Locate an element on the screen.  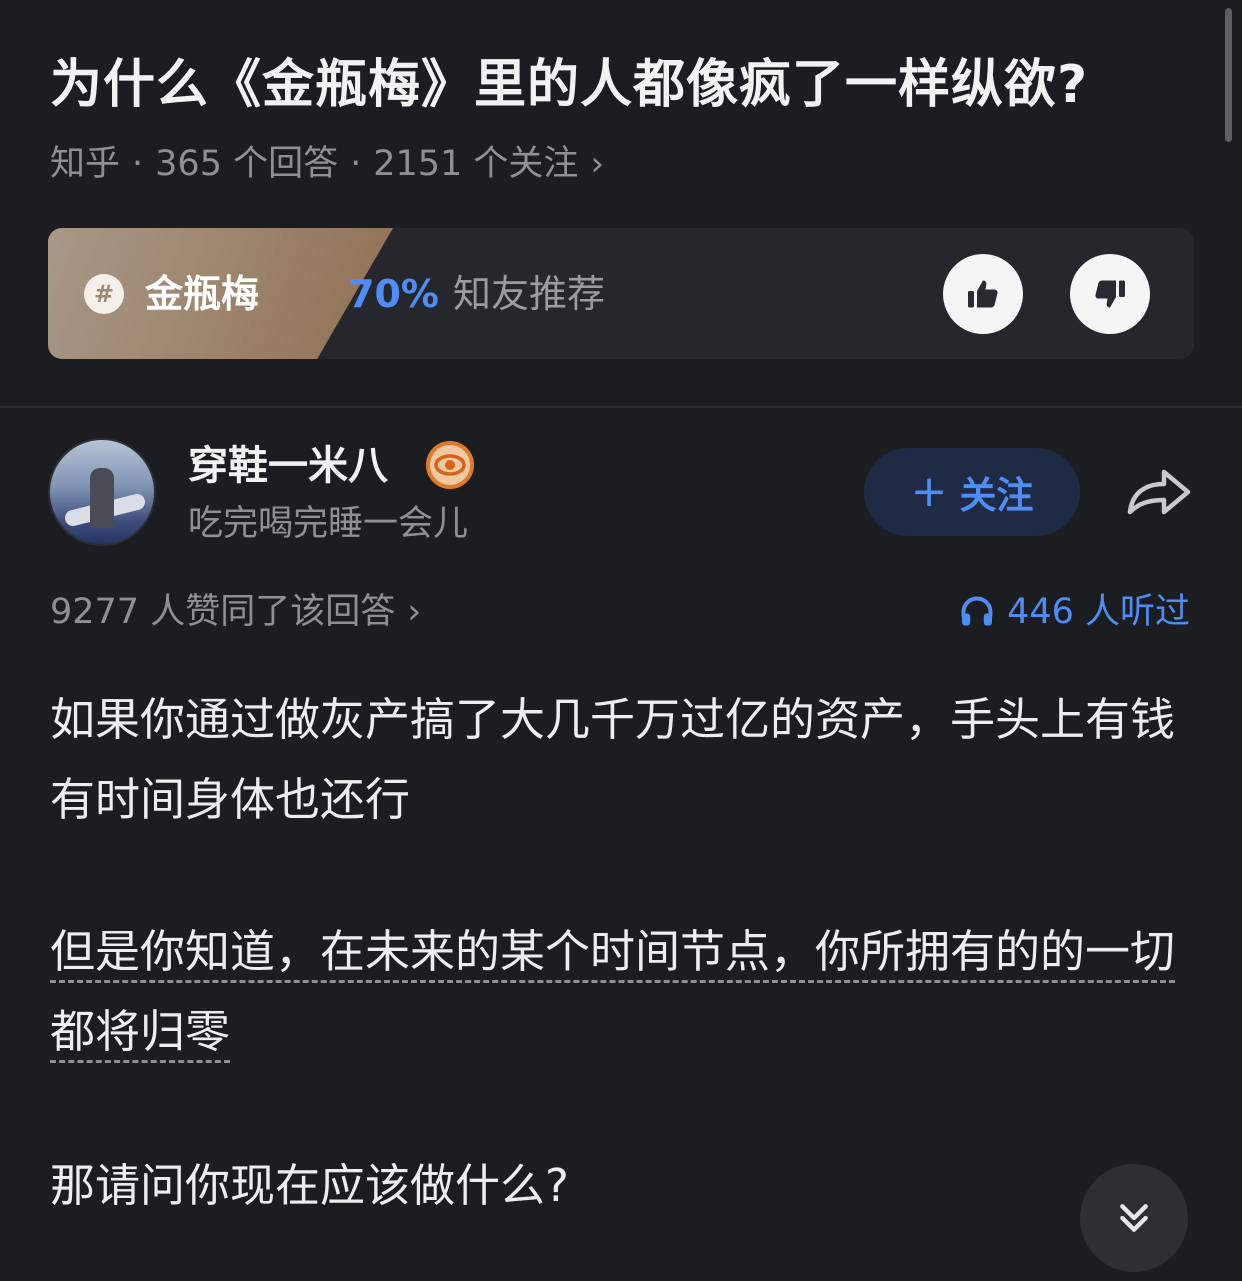
listen-count: 446 人听过 is located at coordinates (1074, 612).